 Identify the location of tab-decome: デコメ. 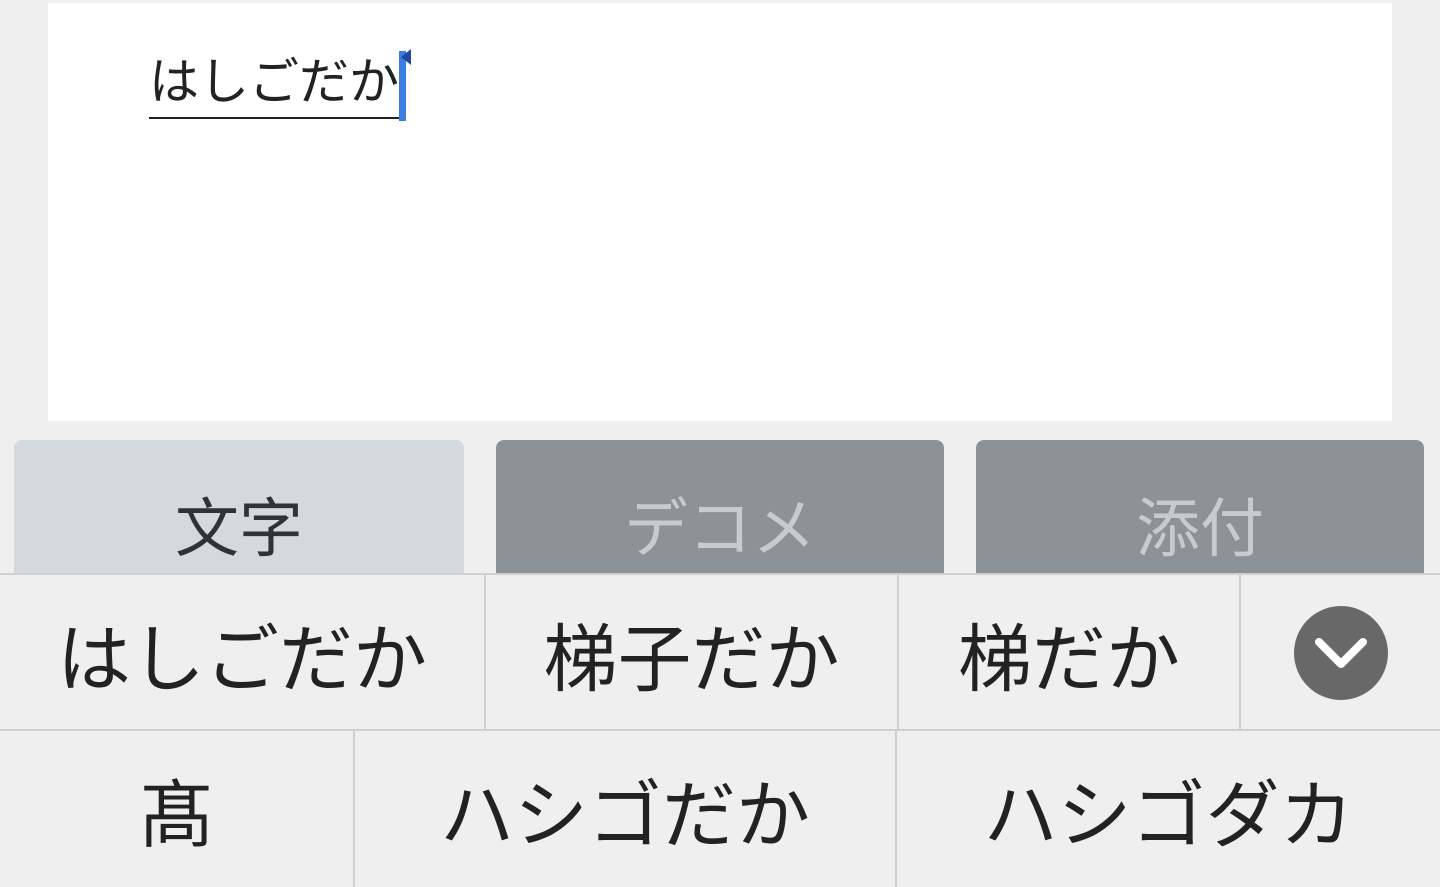
(720, 510).